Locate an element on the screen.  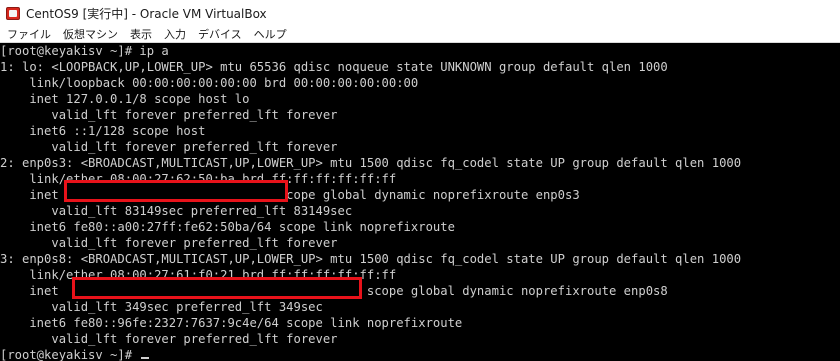
terminal-line: [root@keyakisv ~]# ip a is located at coordinates (84, 51).